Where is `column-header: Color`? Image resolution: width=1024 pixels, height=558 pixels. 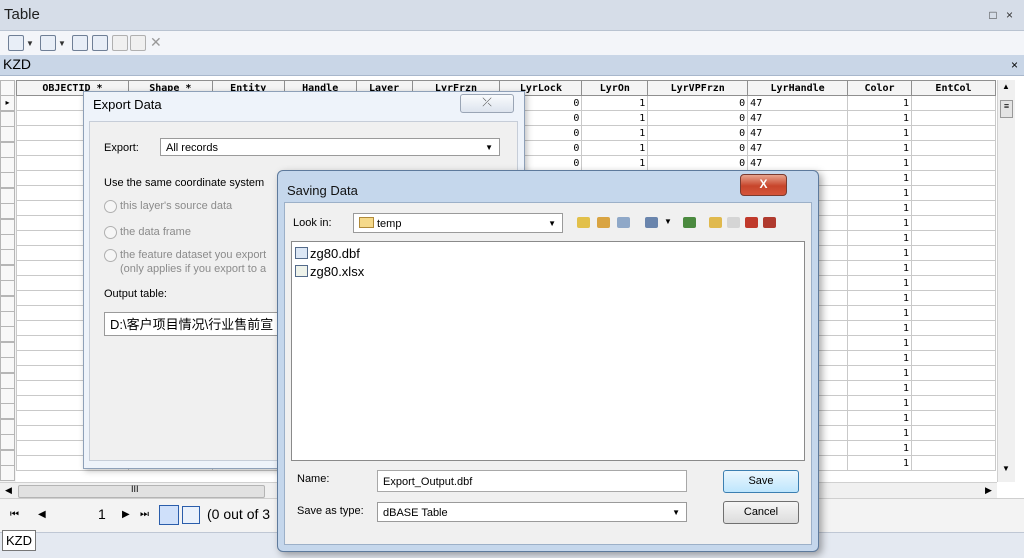 column-header: Color is located at coordinates (879, 88).